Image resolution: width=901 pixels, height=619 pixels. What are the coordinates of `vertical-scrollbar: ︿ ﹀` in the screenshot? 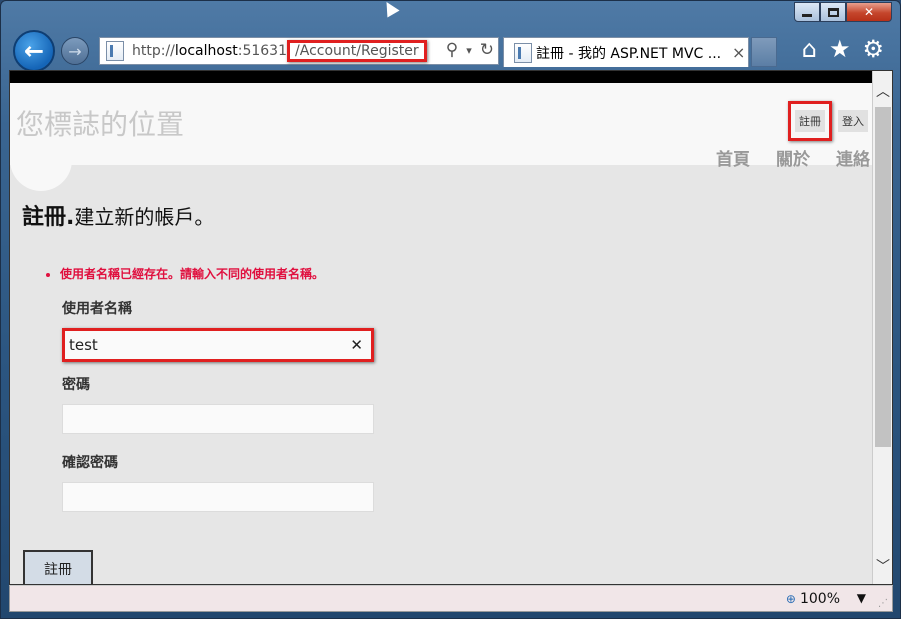 It's located at (882, 327).